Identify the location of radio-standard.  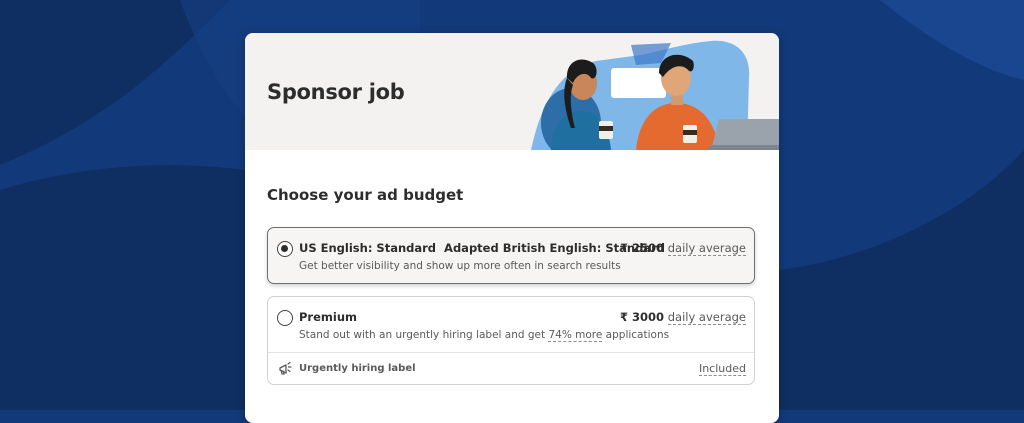
(285, 249).